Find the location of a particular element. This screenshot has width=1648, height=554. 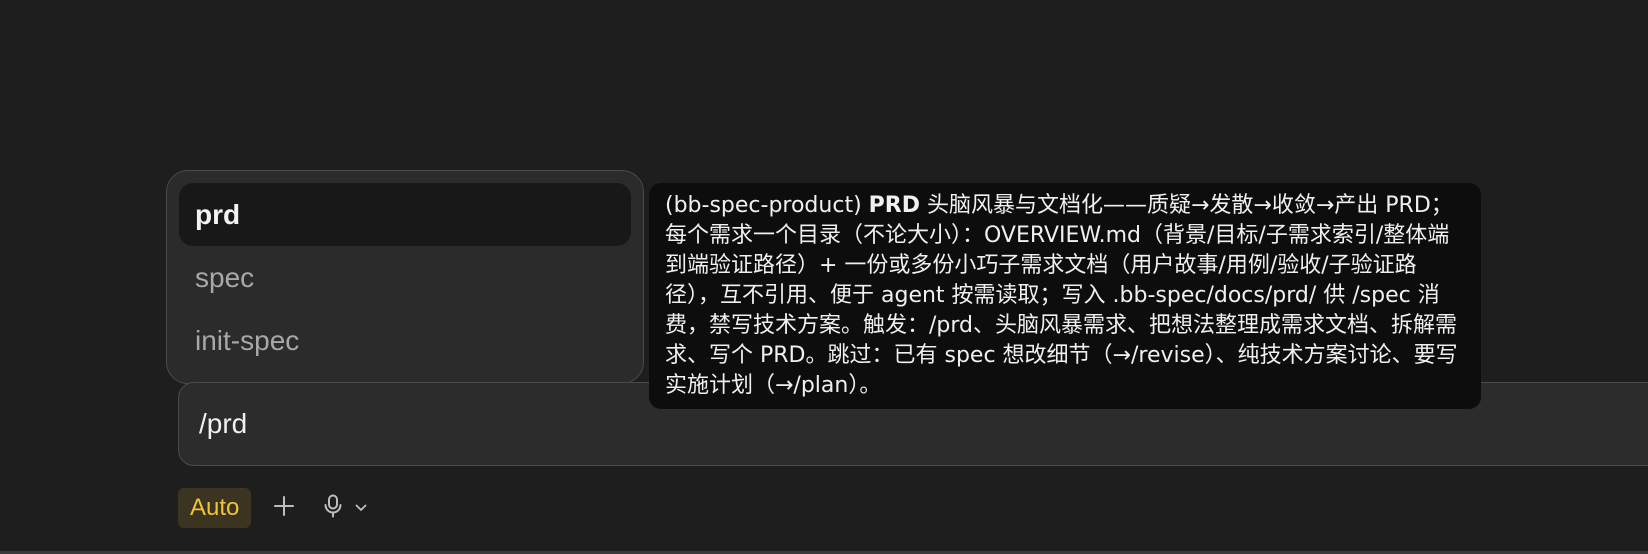

command-item-init-spec: init-spec is located at coordinates (405, 340).